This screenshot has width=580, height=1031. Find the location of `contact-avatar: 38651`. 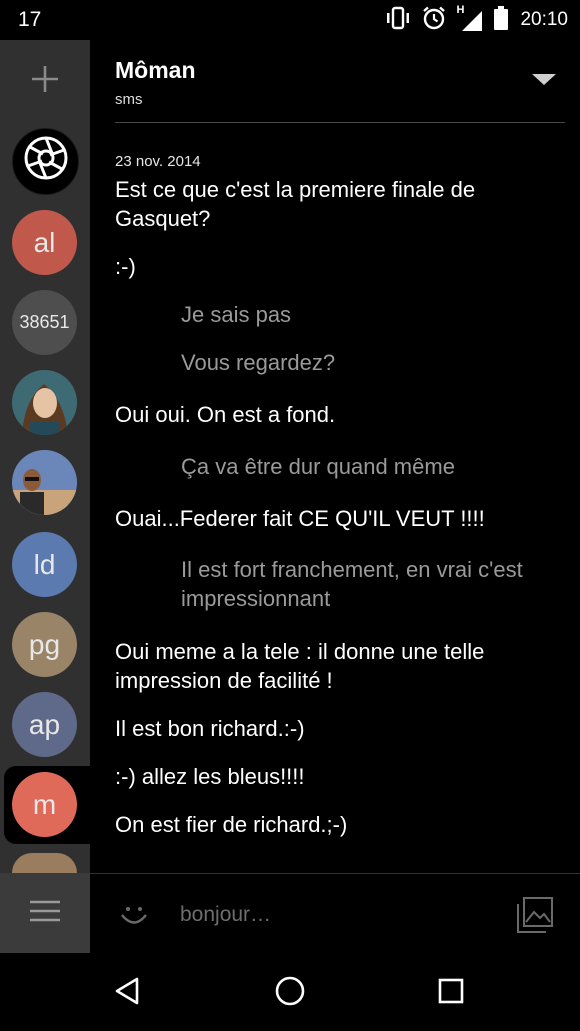

contact-avatar: 38651 is located at coordinates (44, 322).